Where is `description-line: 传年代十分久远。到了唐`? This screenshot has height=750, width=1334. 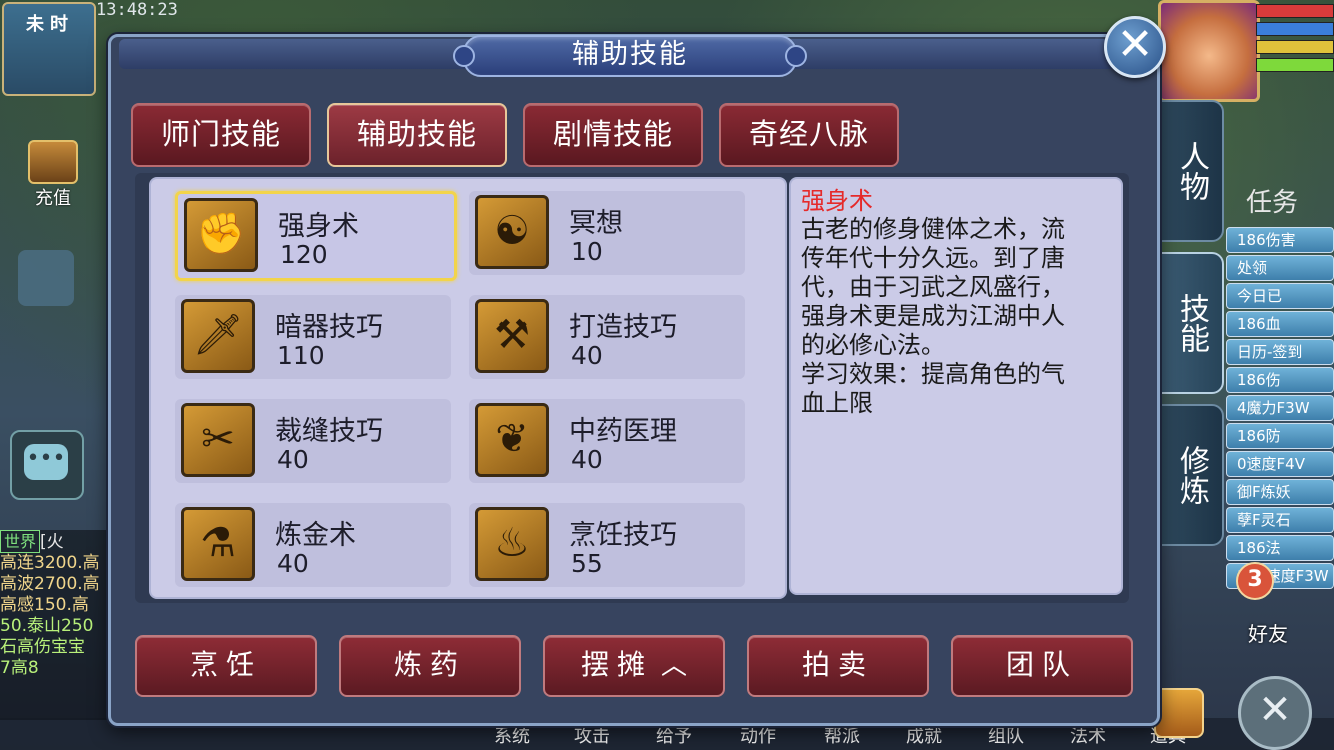
description-line: 传年代十分久远。到了唐 is located at coordinates (933, 258).